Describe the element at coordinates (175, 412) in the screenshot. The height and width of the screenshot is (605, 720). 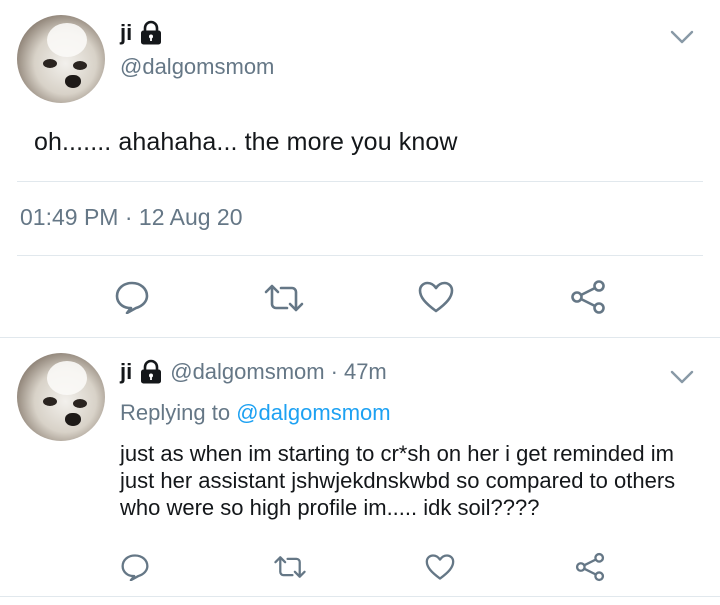
I see `replying-prefix: Replying to` at that location.